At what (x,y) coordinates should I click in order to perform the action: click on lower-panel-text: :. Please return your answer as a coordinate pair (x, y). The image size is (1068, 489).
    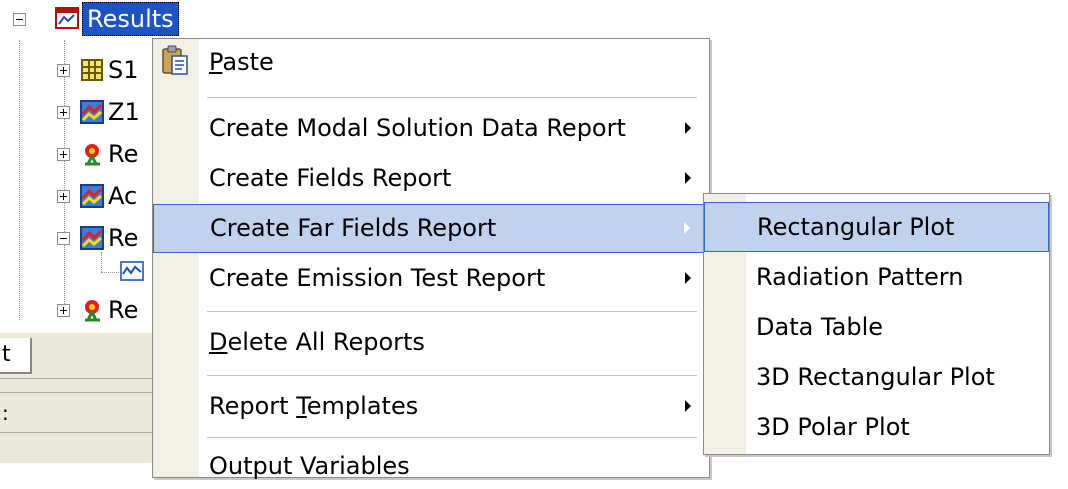
    Looking at the image, I should click on (5, 413).